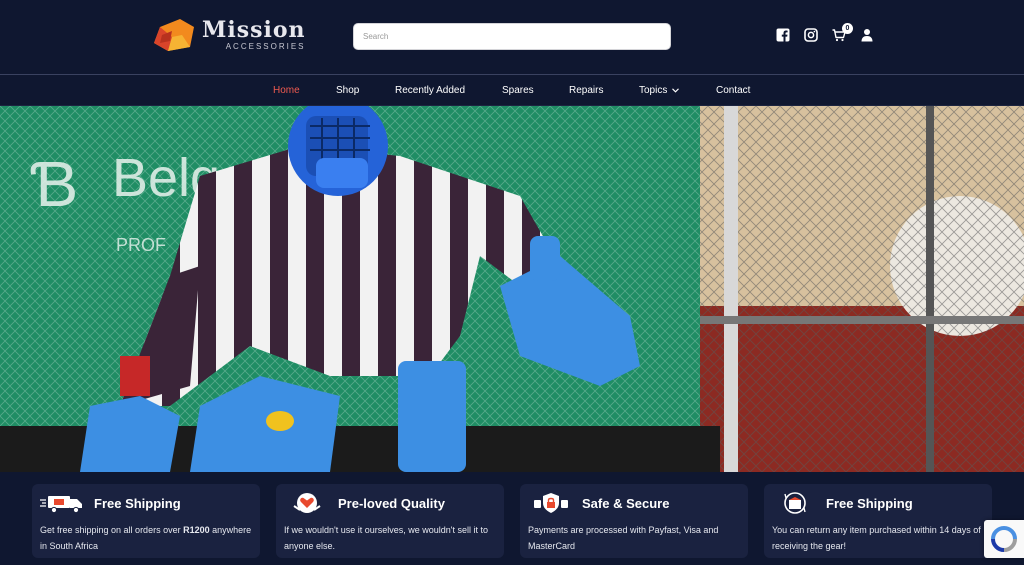 This screenshot has height=565, width=1024. I want to click on secure-lock-icon, so click(551, 503).